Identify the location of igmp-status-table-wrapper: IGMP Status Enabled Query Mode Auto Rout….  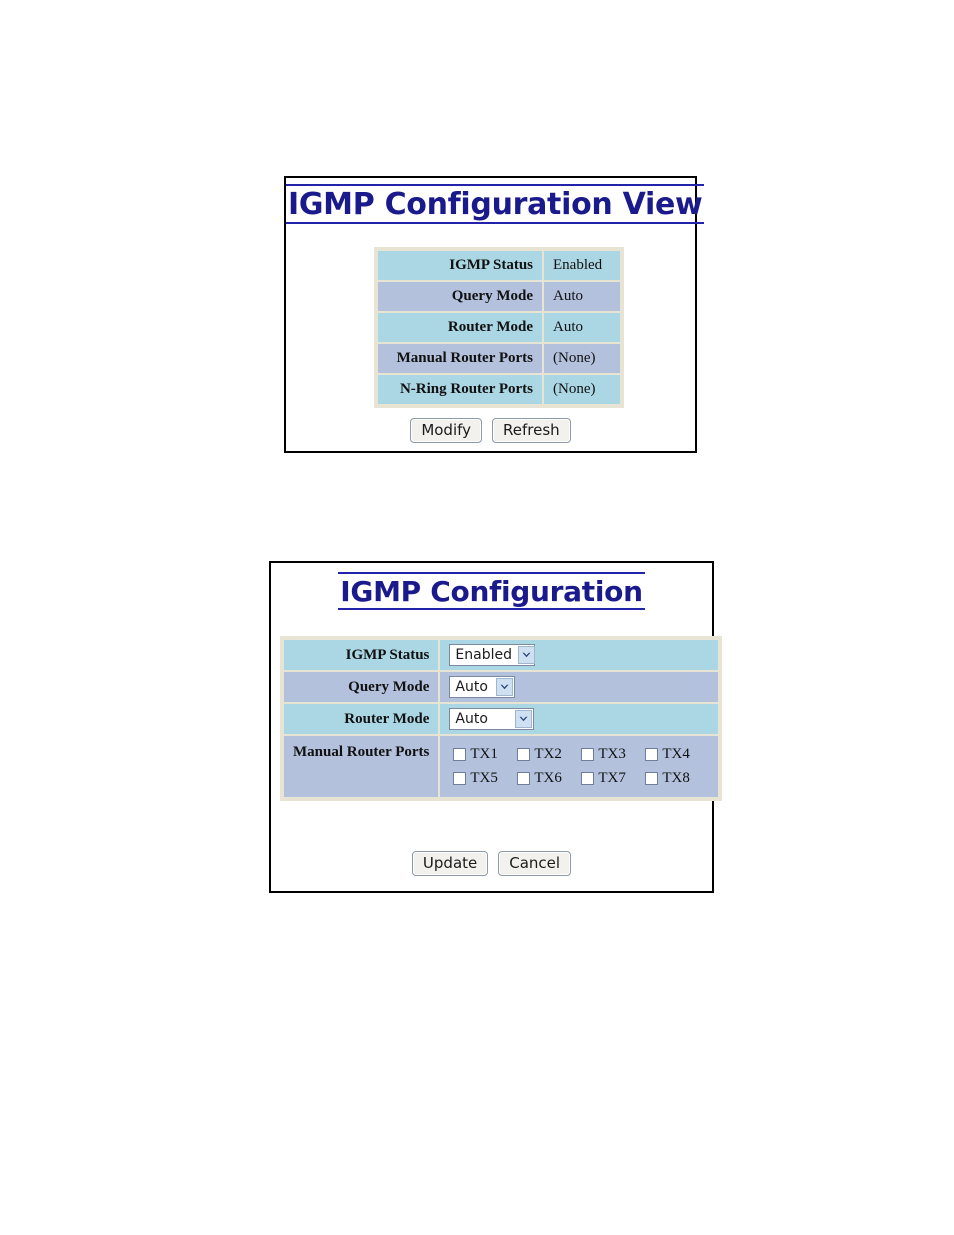
(499, 327).